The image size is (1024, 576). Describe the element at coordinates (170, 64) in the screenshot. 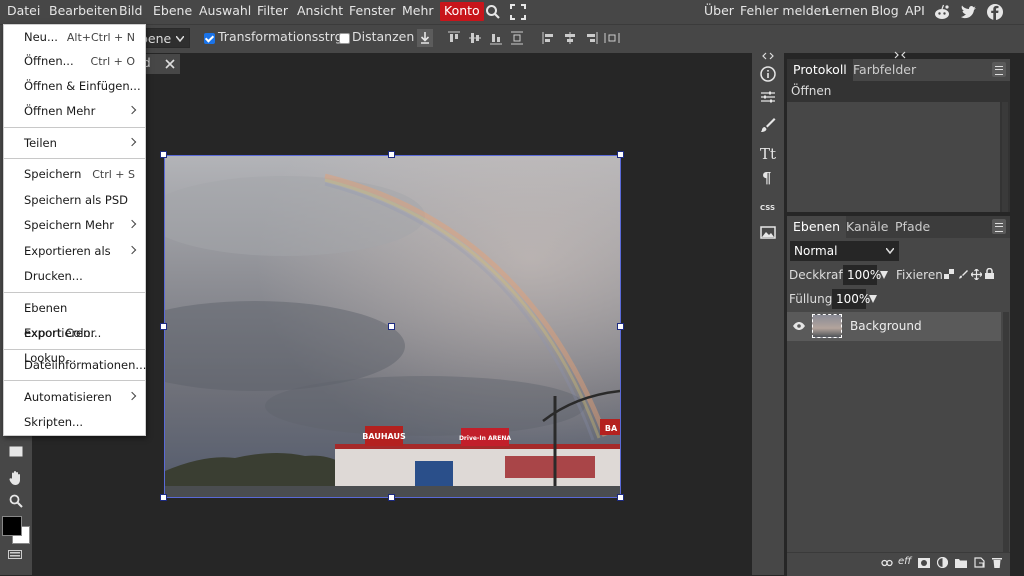

I see `close-icon` at that location.